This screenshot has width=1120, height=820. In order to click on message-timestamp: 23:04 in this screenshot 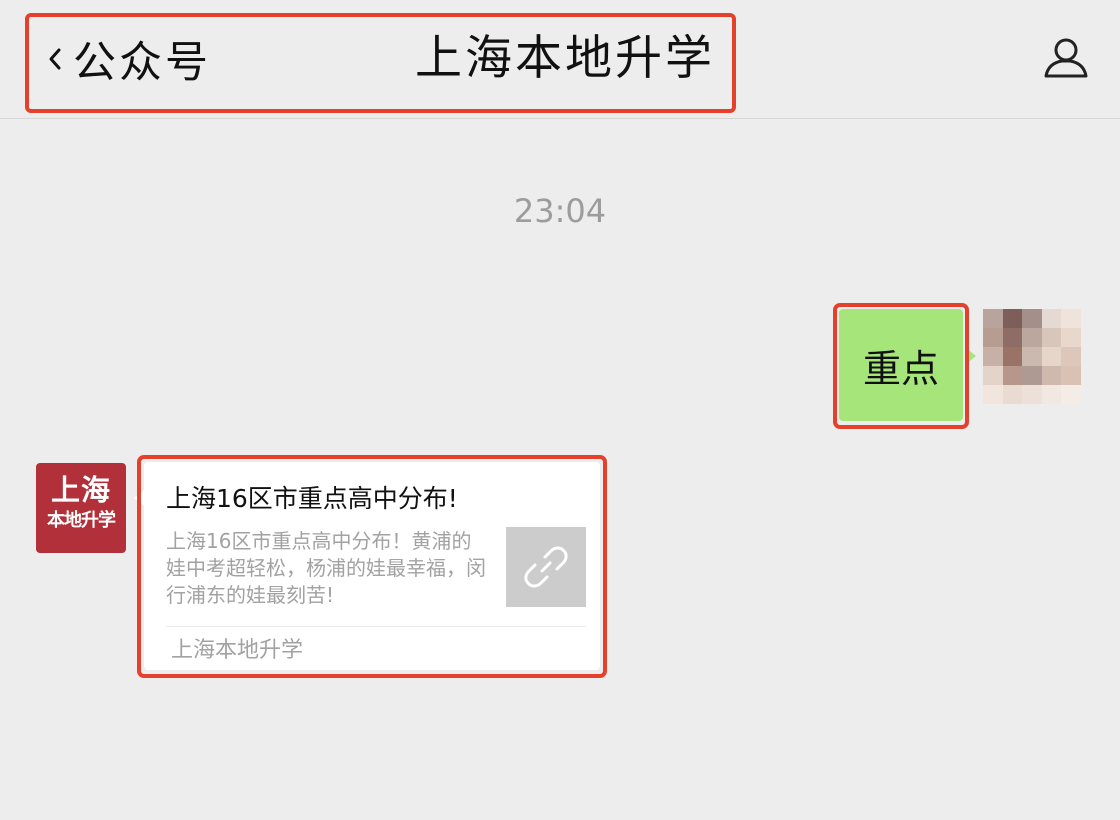, I will do `click(560, 211)`.